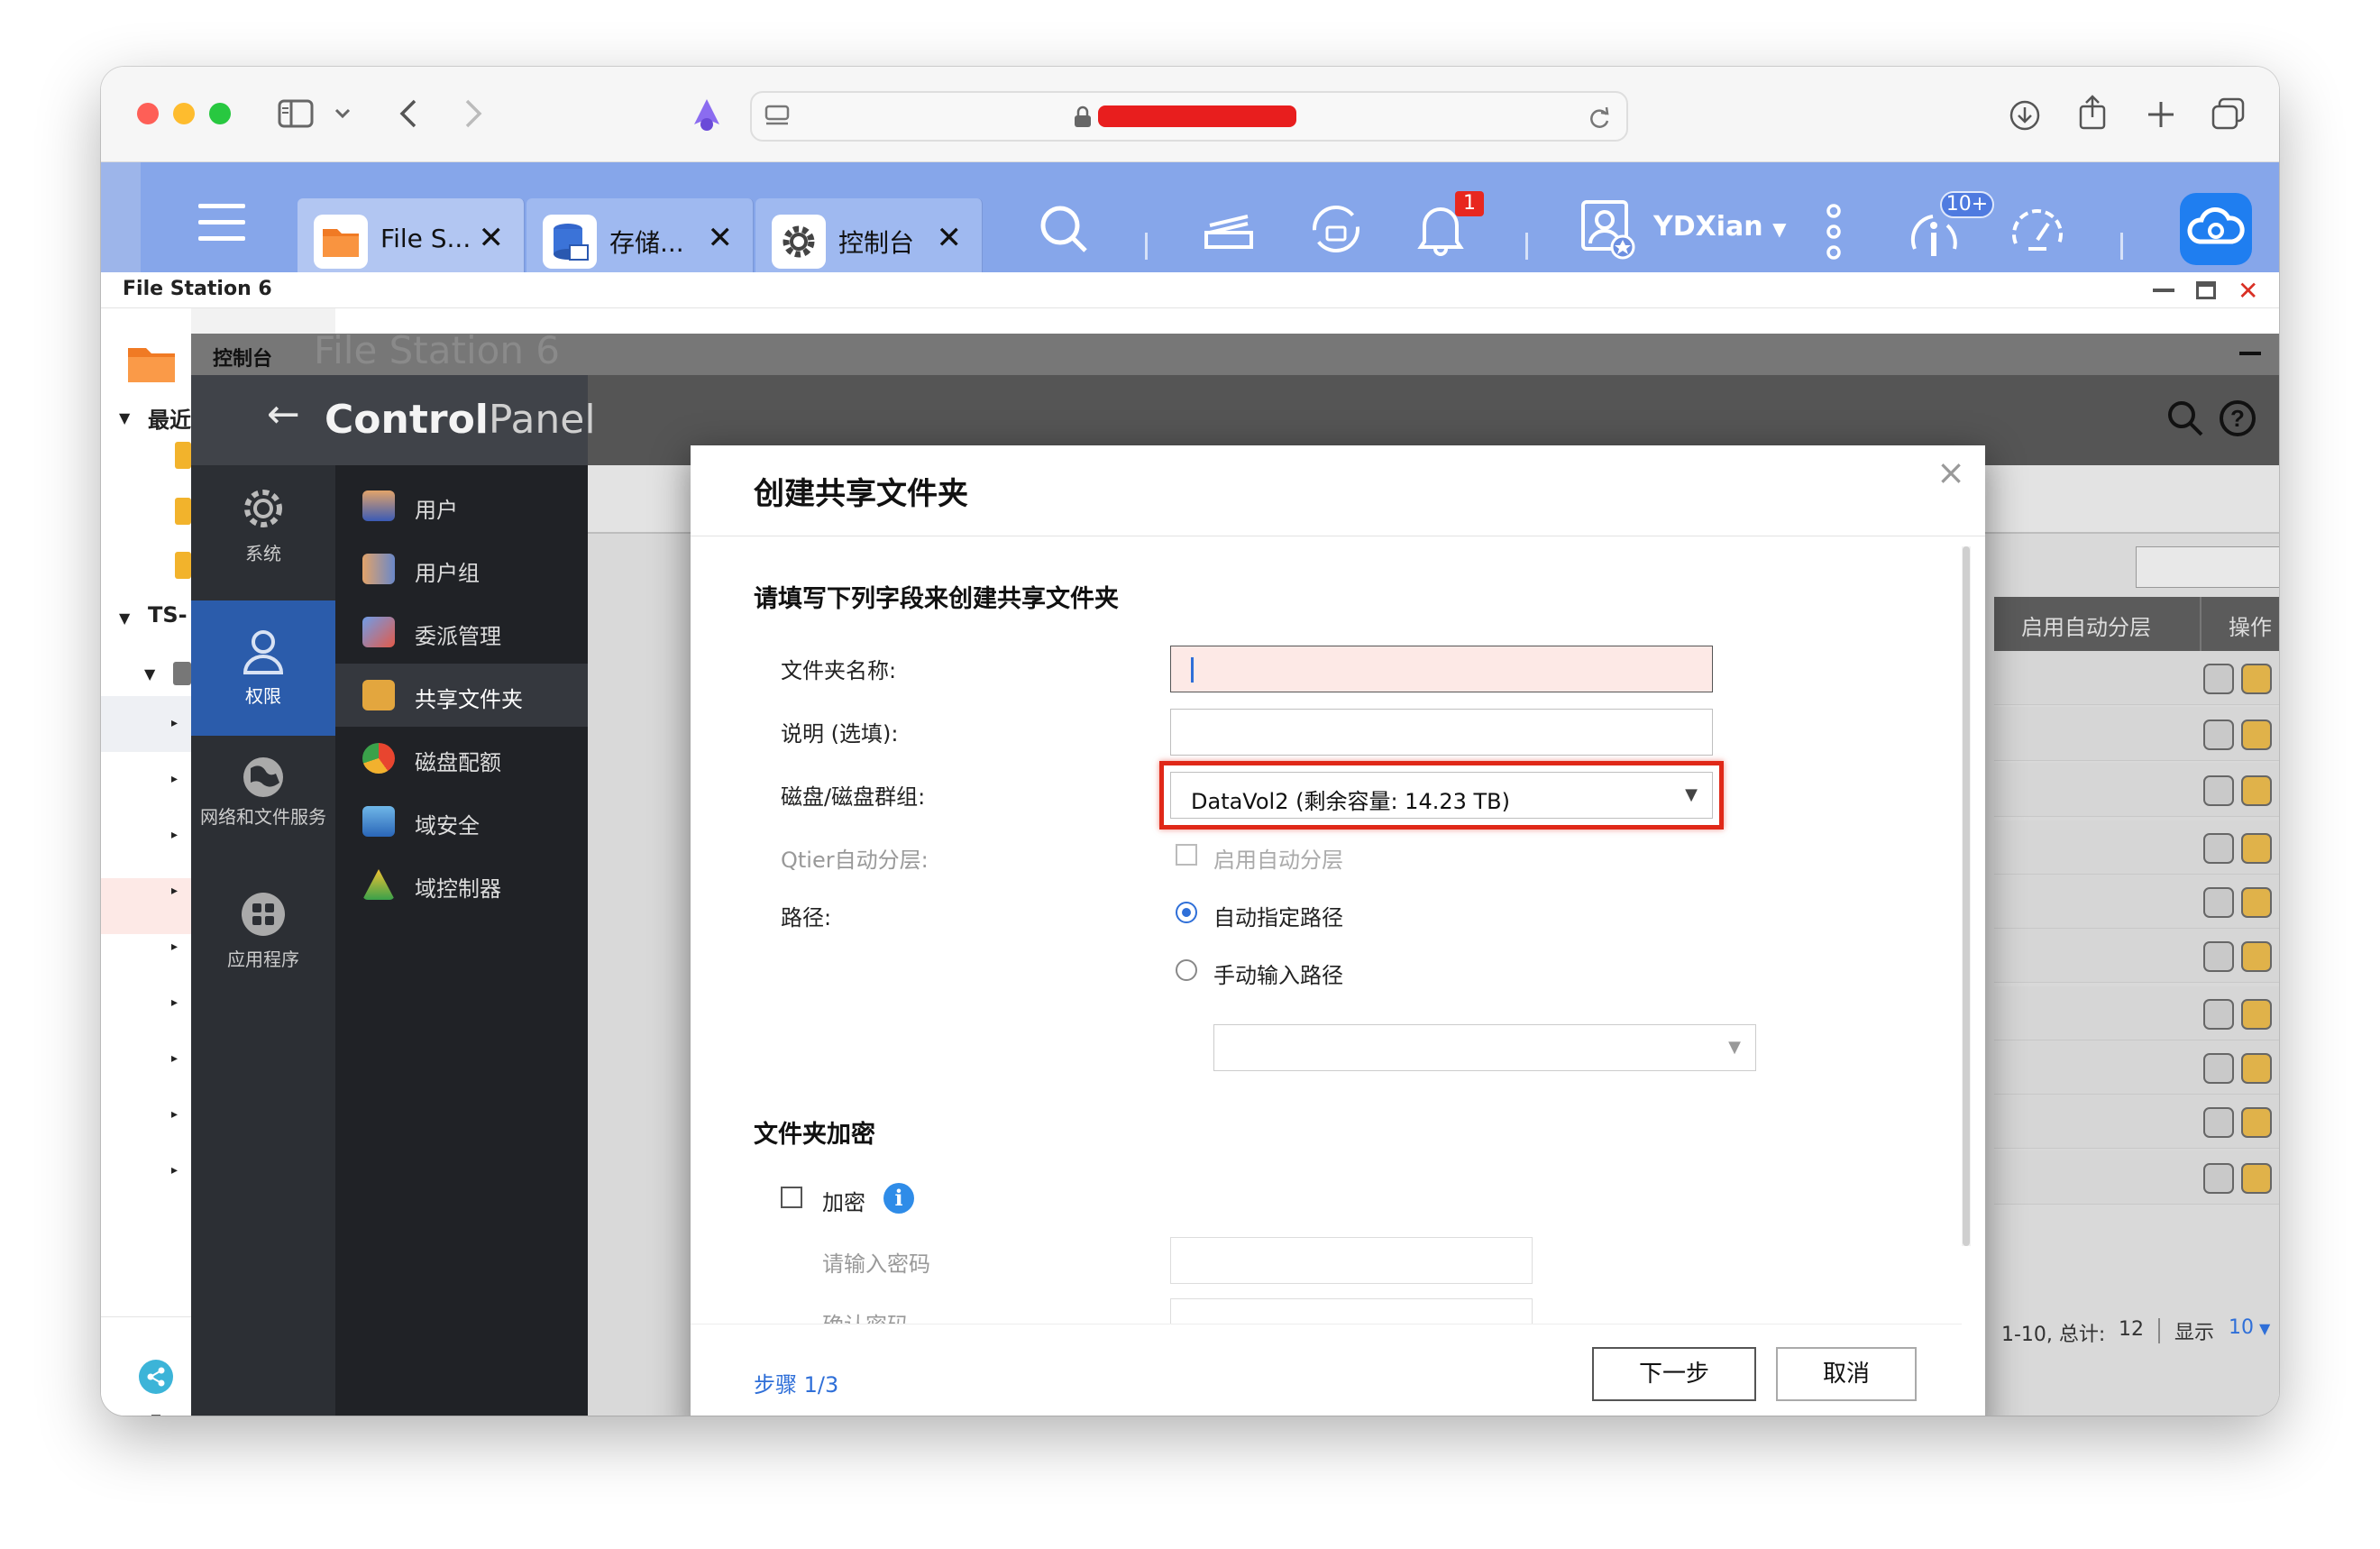  Describe the element at coordinates (2264, 1328) in the screenshot. I see `chevron-down-icon: ▼` at that location.